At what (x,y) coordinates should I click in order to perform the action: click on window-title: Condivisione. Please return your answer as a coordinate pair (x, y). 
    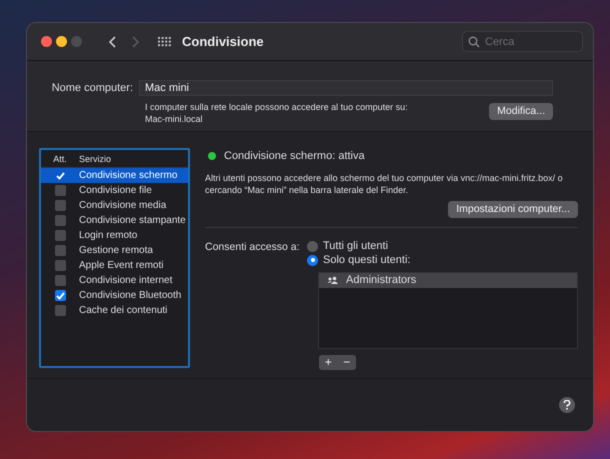
    Looking at the image, I should click on (223, 41).